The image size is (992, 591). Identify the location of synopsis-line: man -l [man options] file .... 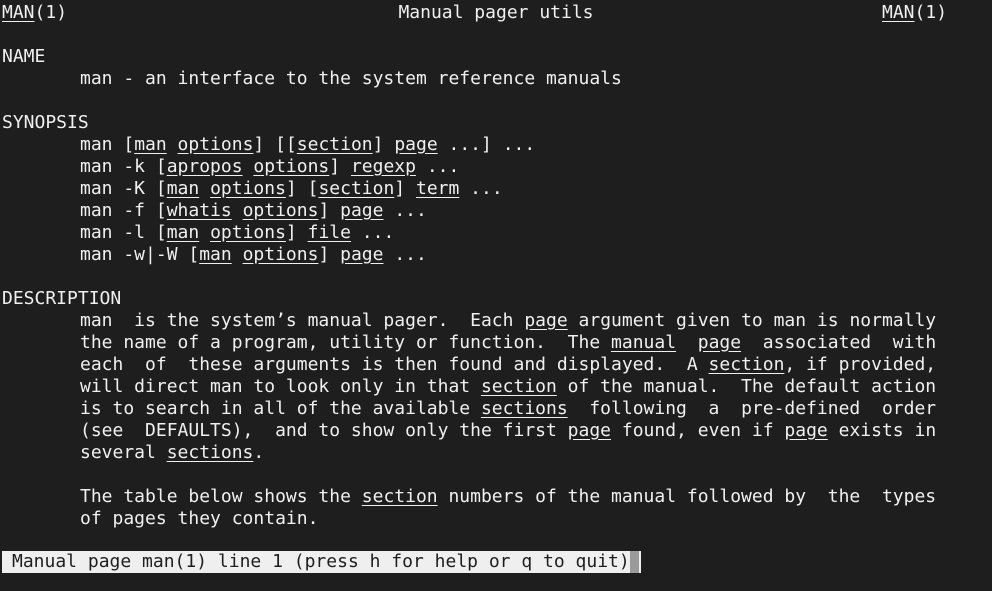
(237, 233).